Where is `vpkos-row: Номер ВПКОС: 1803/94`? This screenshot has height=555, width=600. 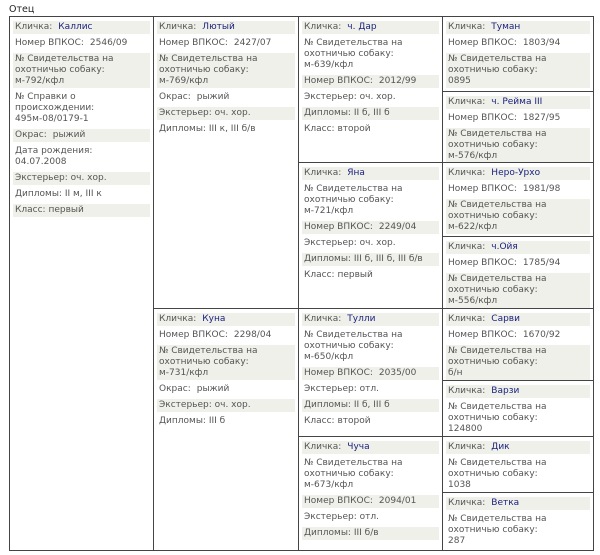 vpkos-row: Номер ВПКОС: 1803/94 is located at coordinates (504, 43).